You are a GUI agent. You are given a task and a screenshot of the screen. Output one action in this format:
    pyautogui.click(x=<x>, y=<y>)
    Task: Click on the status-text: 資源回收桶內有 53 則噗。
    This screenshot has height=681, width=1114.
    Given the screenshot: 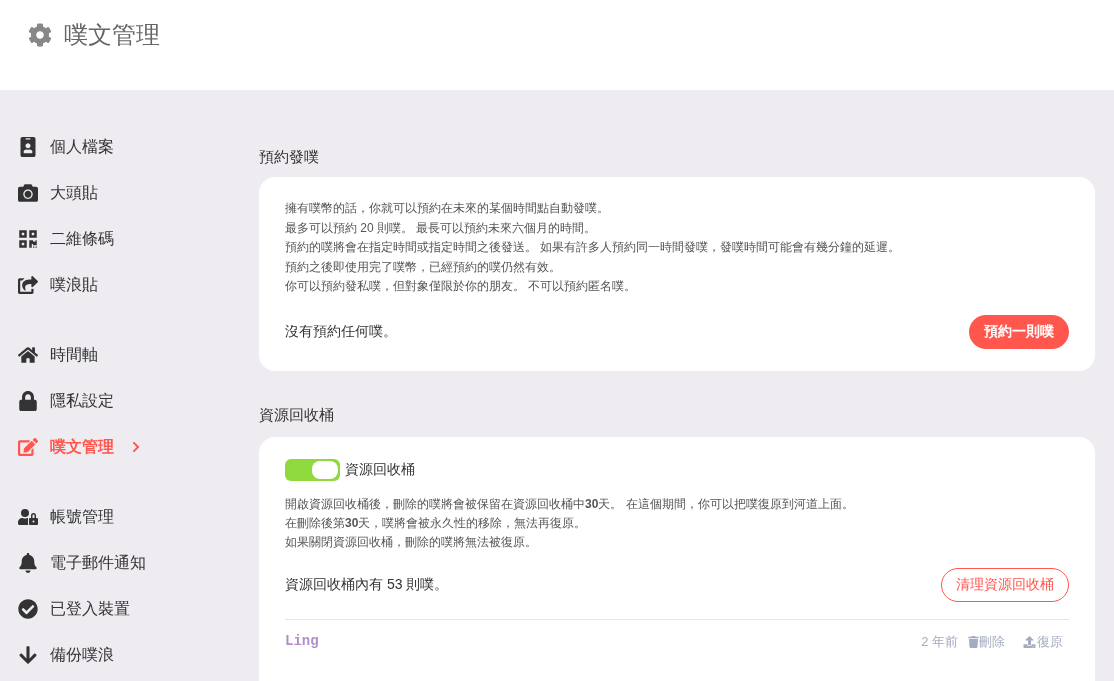 What is the action you would take?
    pyautogui.click(x=367, y=584)
    